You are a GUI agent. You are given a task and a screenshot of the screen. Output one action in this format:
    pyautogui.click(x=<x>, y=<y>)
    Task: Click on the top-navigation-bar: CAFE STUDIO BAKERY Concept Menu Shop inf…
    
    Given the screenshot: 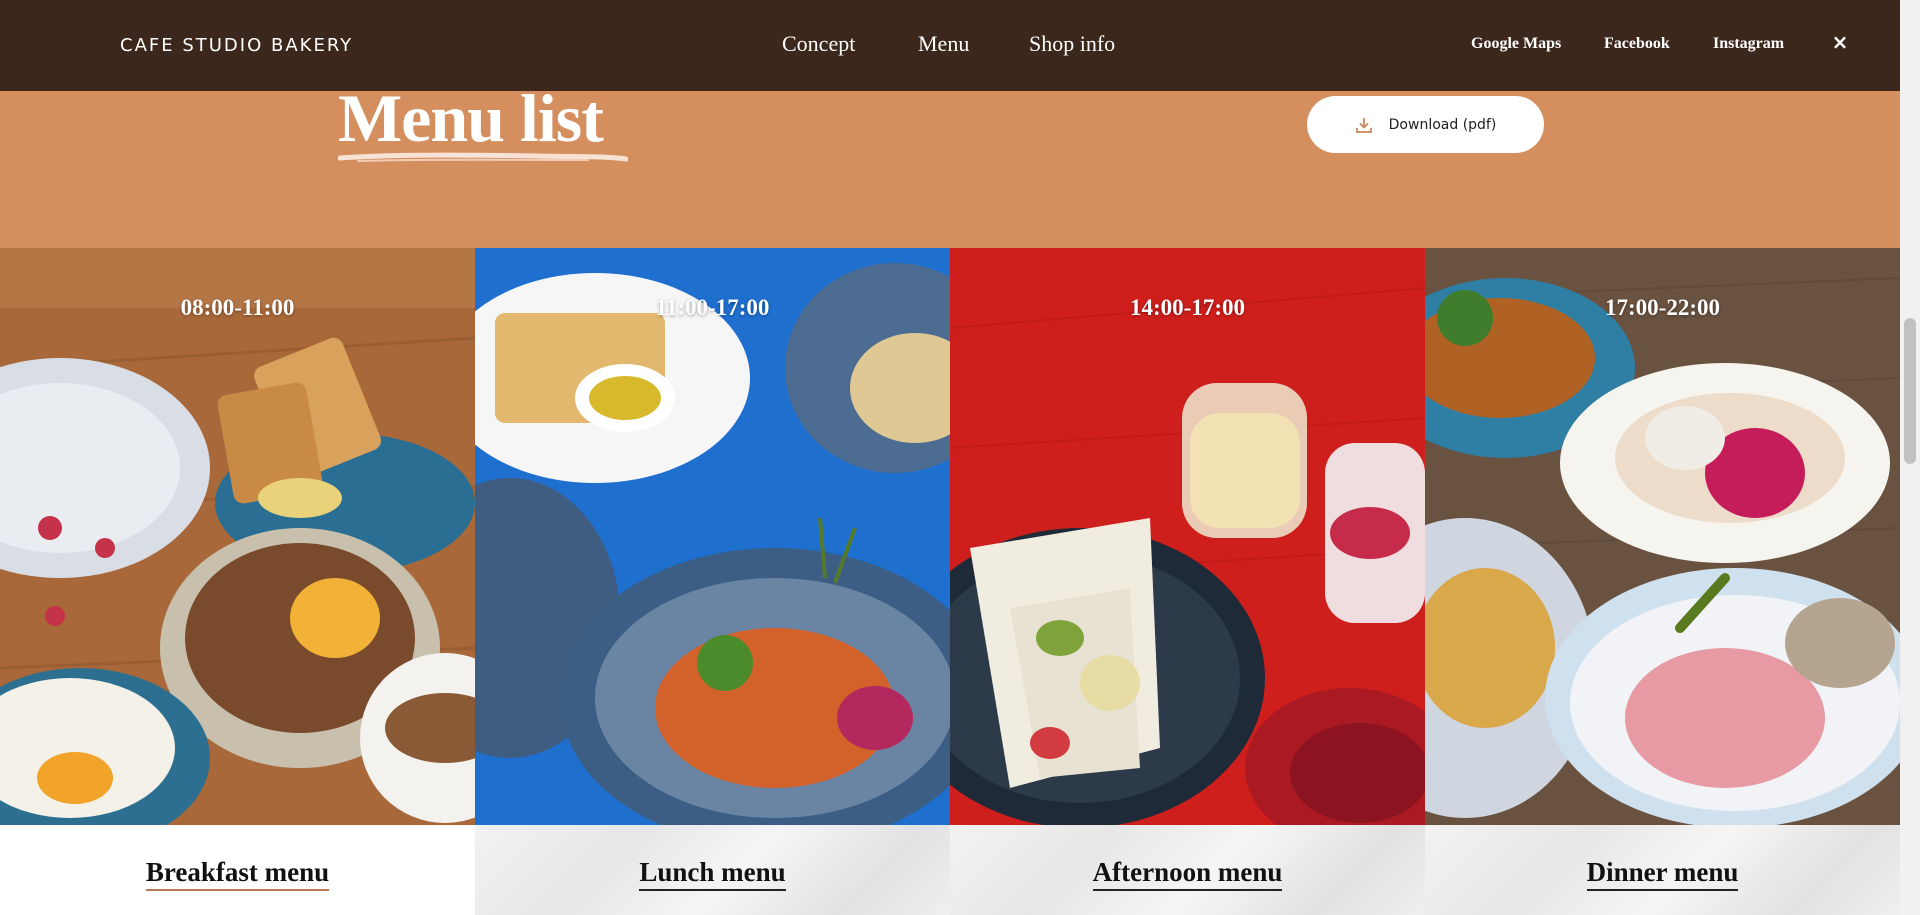 What is the action you would take?
    pyautogui.click(x=950, y=45)
    